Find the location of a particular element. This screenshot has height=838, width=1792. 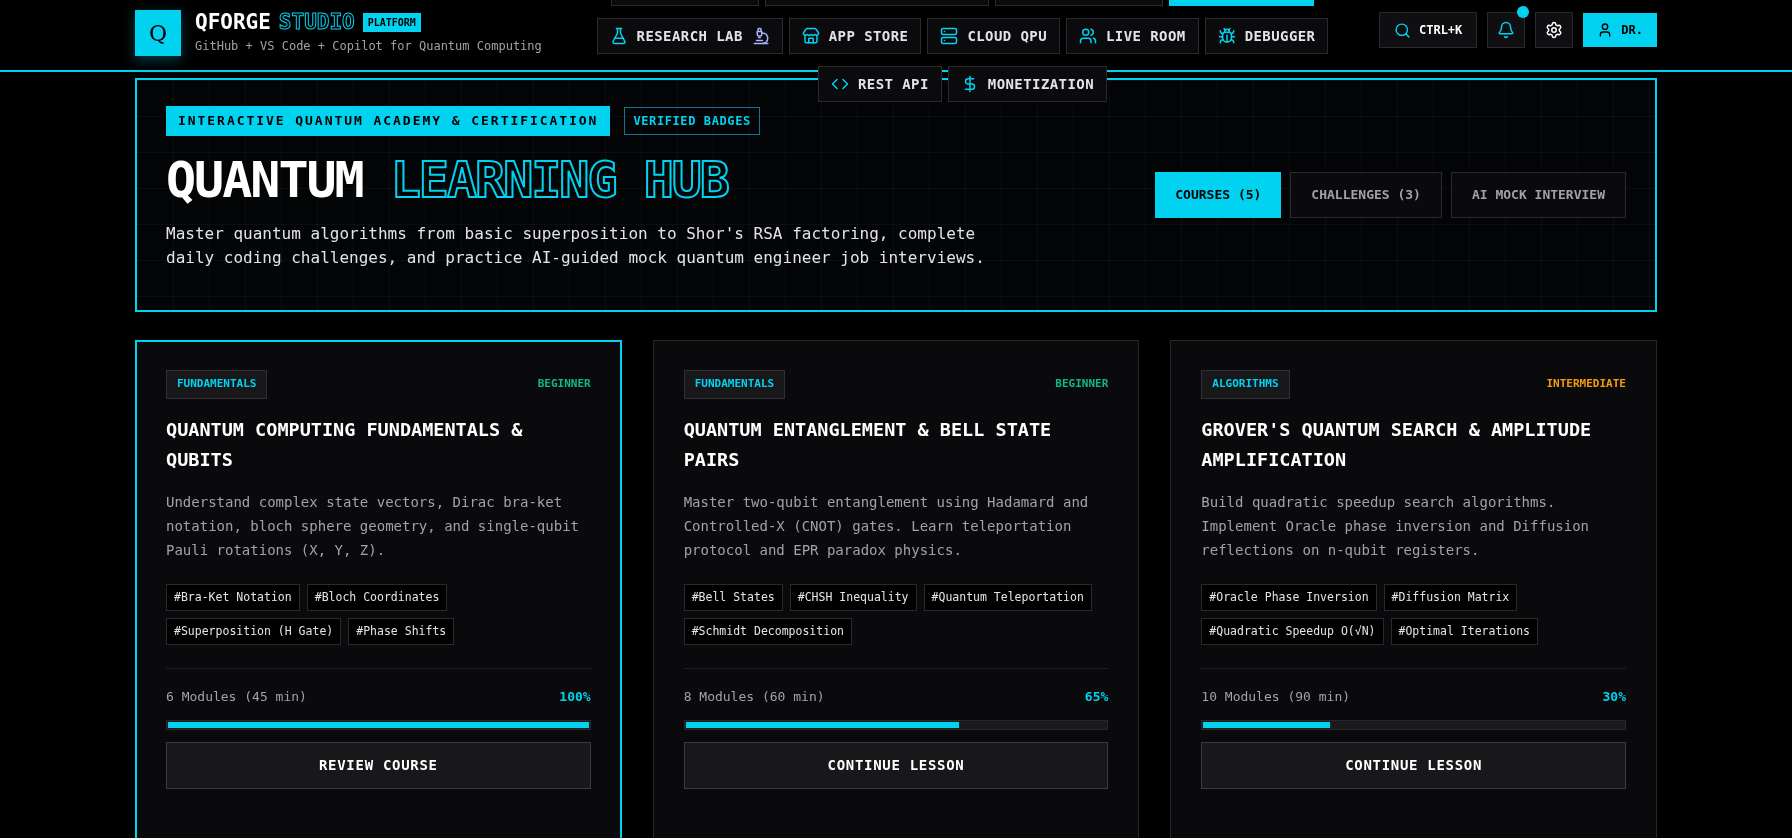

nav-button: RESEARCH LAB is located at coordinates (689, 36).